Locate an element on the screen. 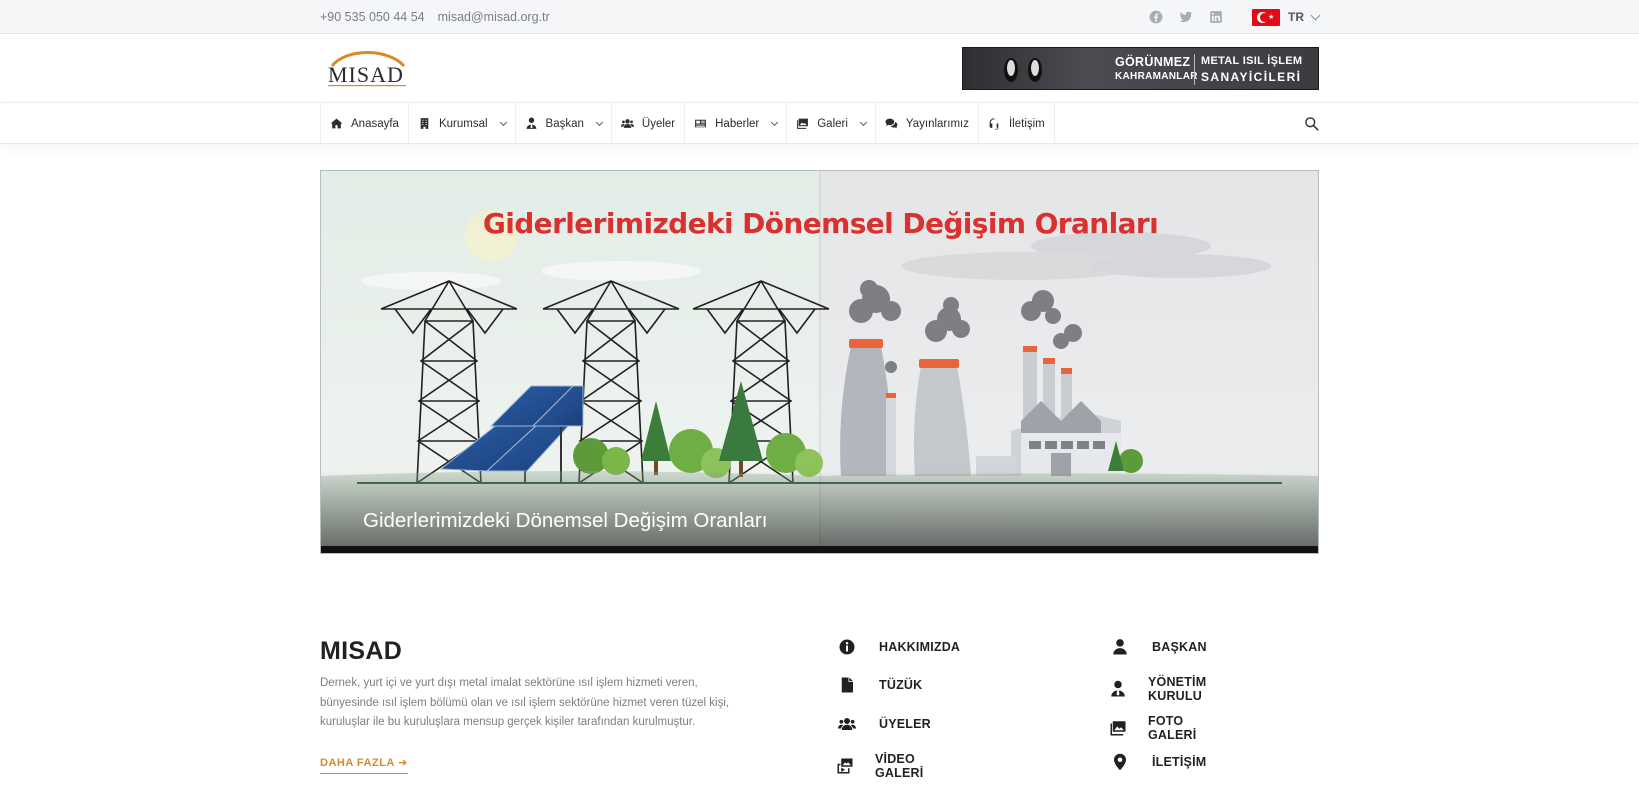 The width and height of the screenshot is (1639, 800). phone-link: +90 535 050 44 54 is located at coordinates (372, 17).